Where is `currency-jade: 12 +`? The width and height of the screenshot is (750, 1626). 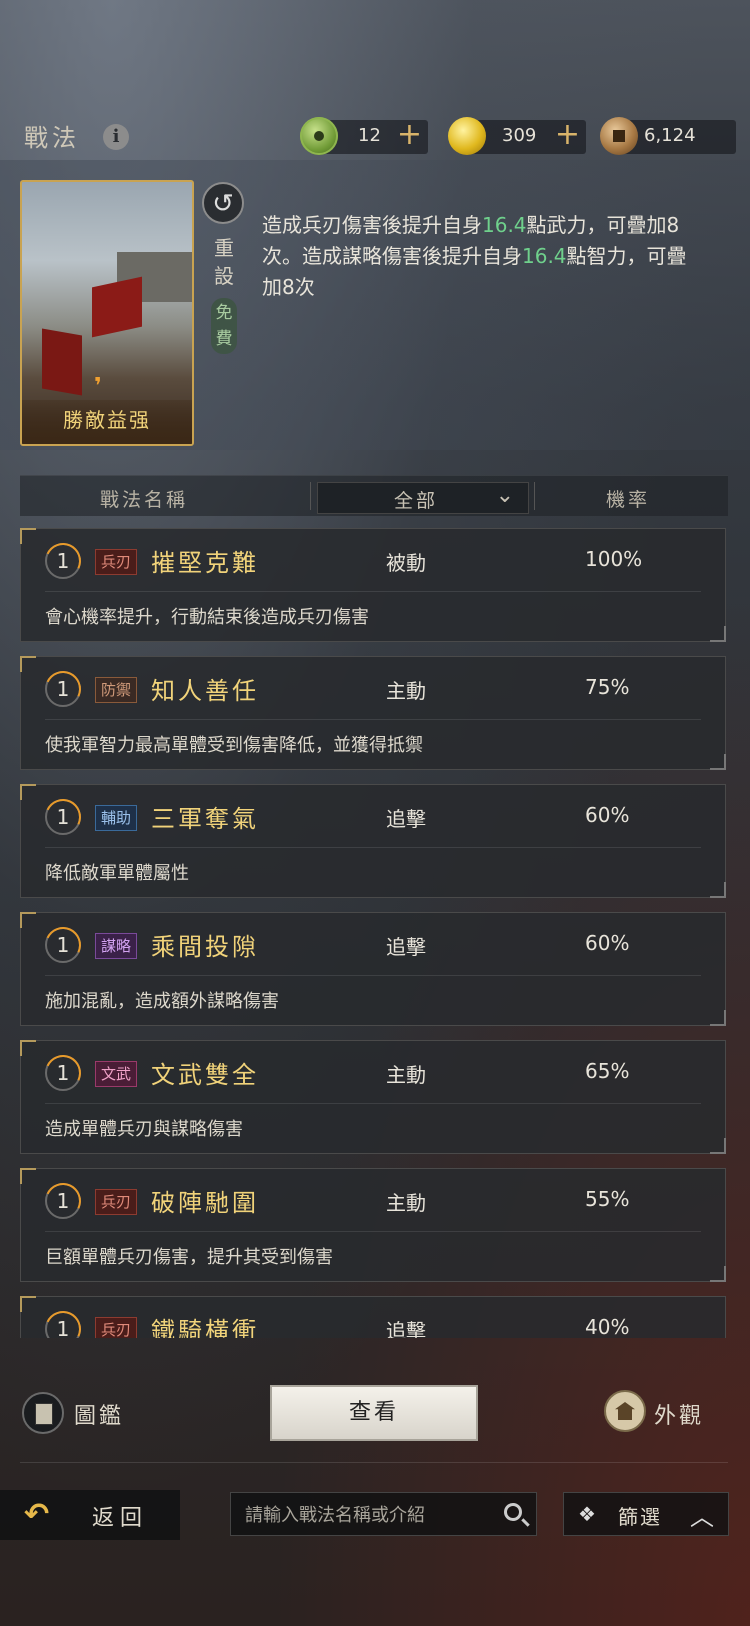
currency-jade: 12 + is located at coordinates (364, 136).